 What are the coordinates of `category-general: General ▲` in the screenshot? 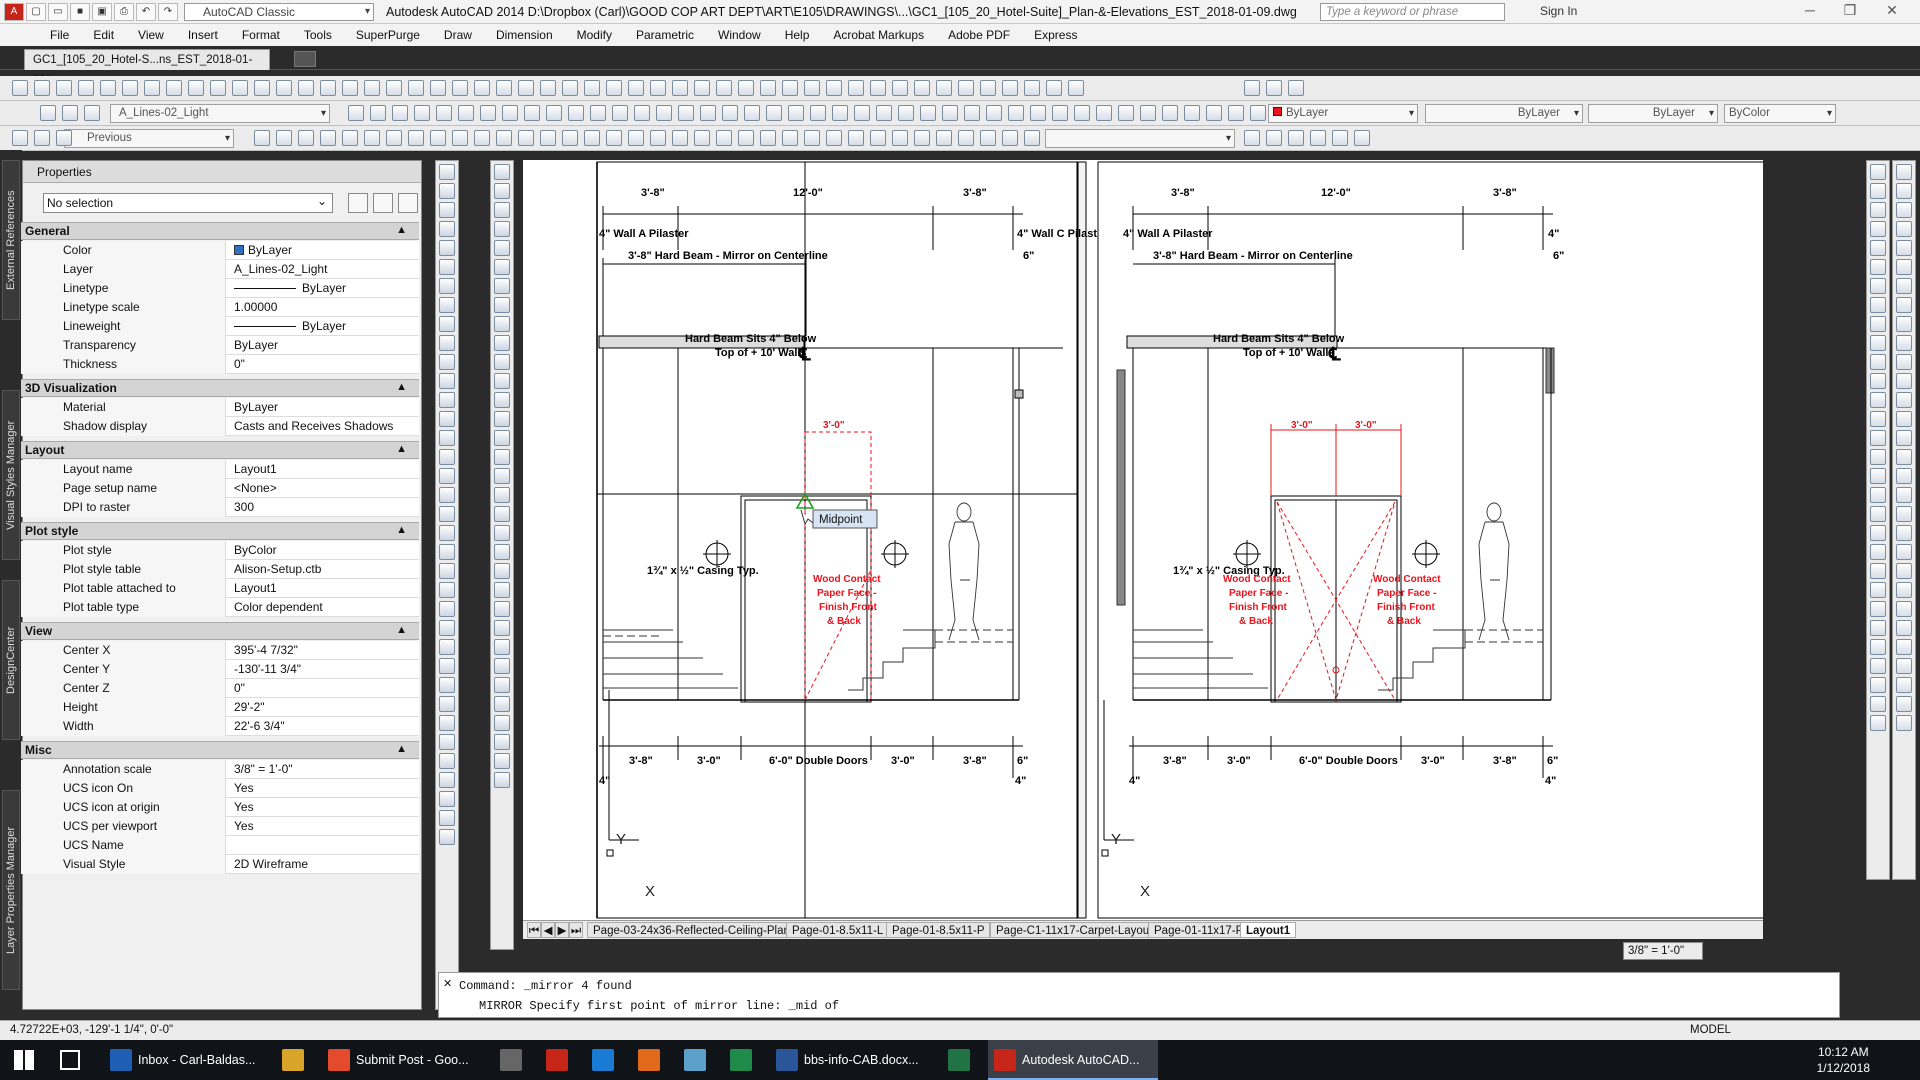 It's located at (220, 231).